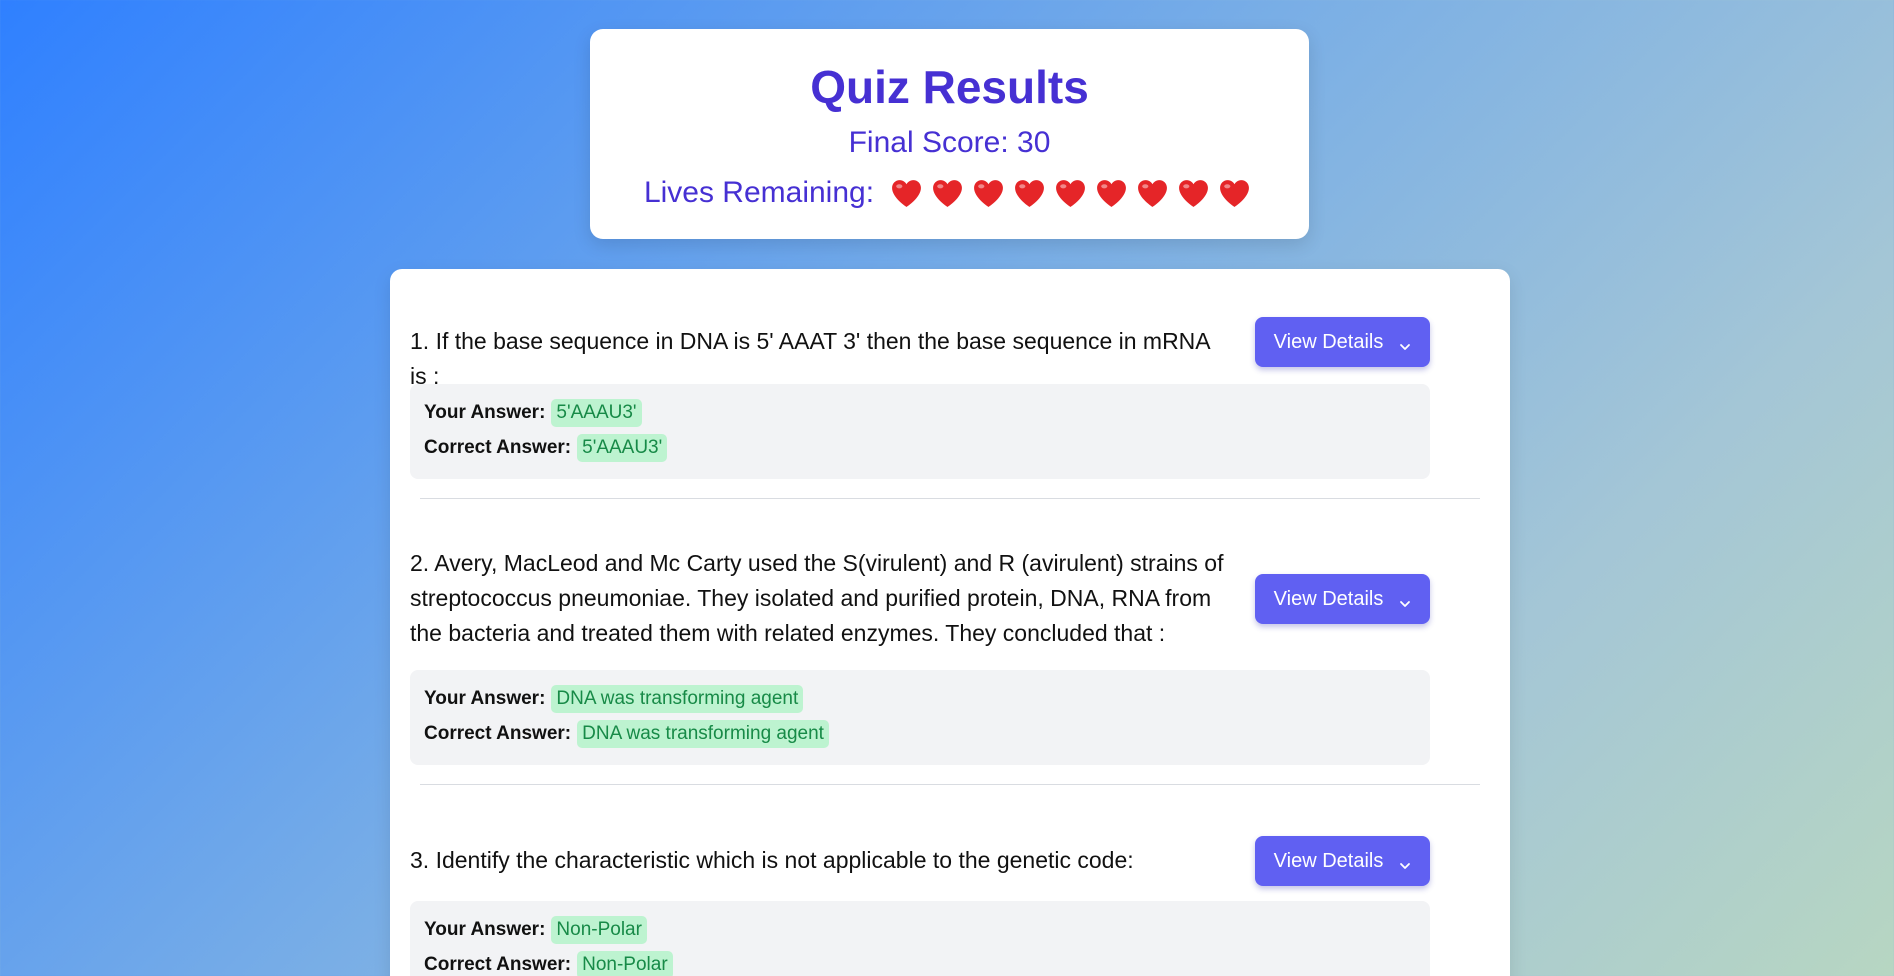 The height and width of the screenshot is (976, 1894). I want to click on lives-label: Lives Remaining:, so click(759, 192).